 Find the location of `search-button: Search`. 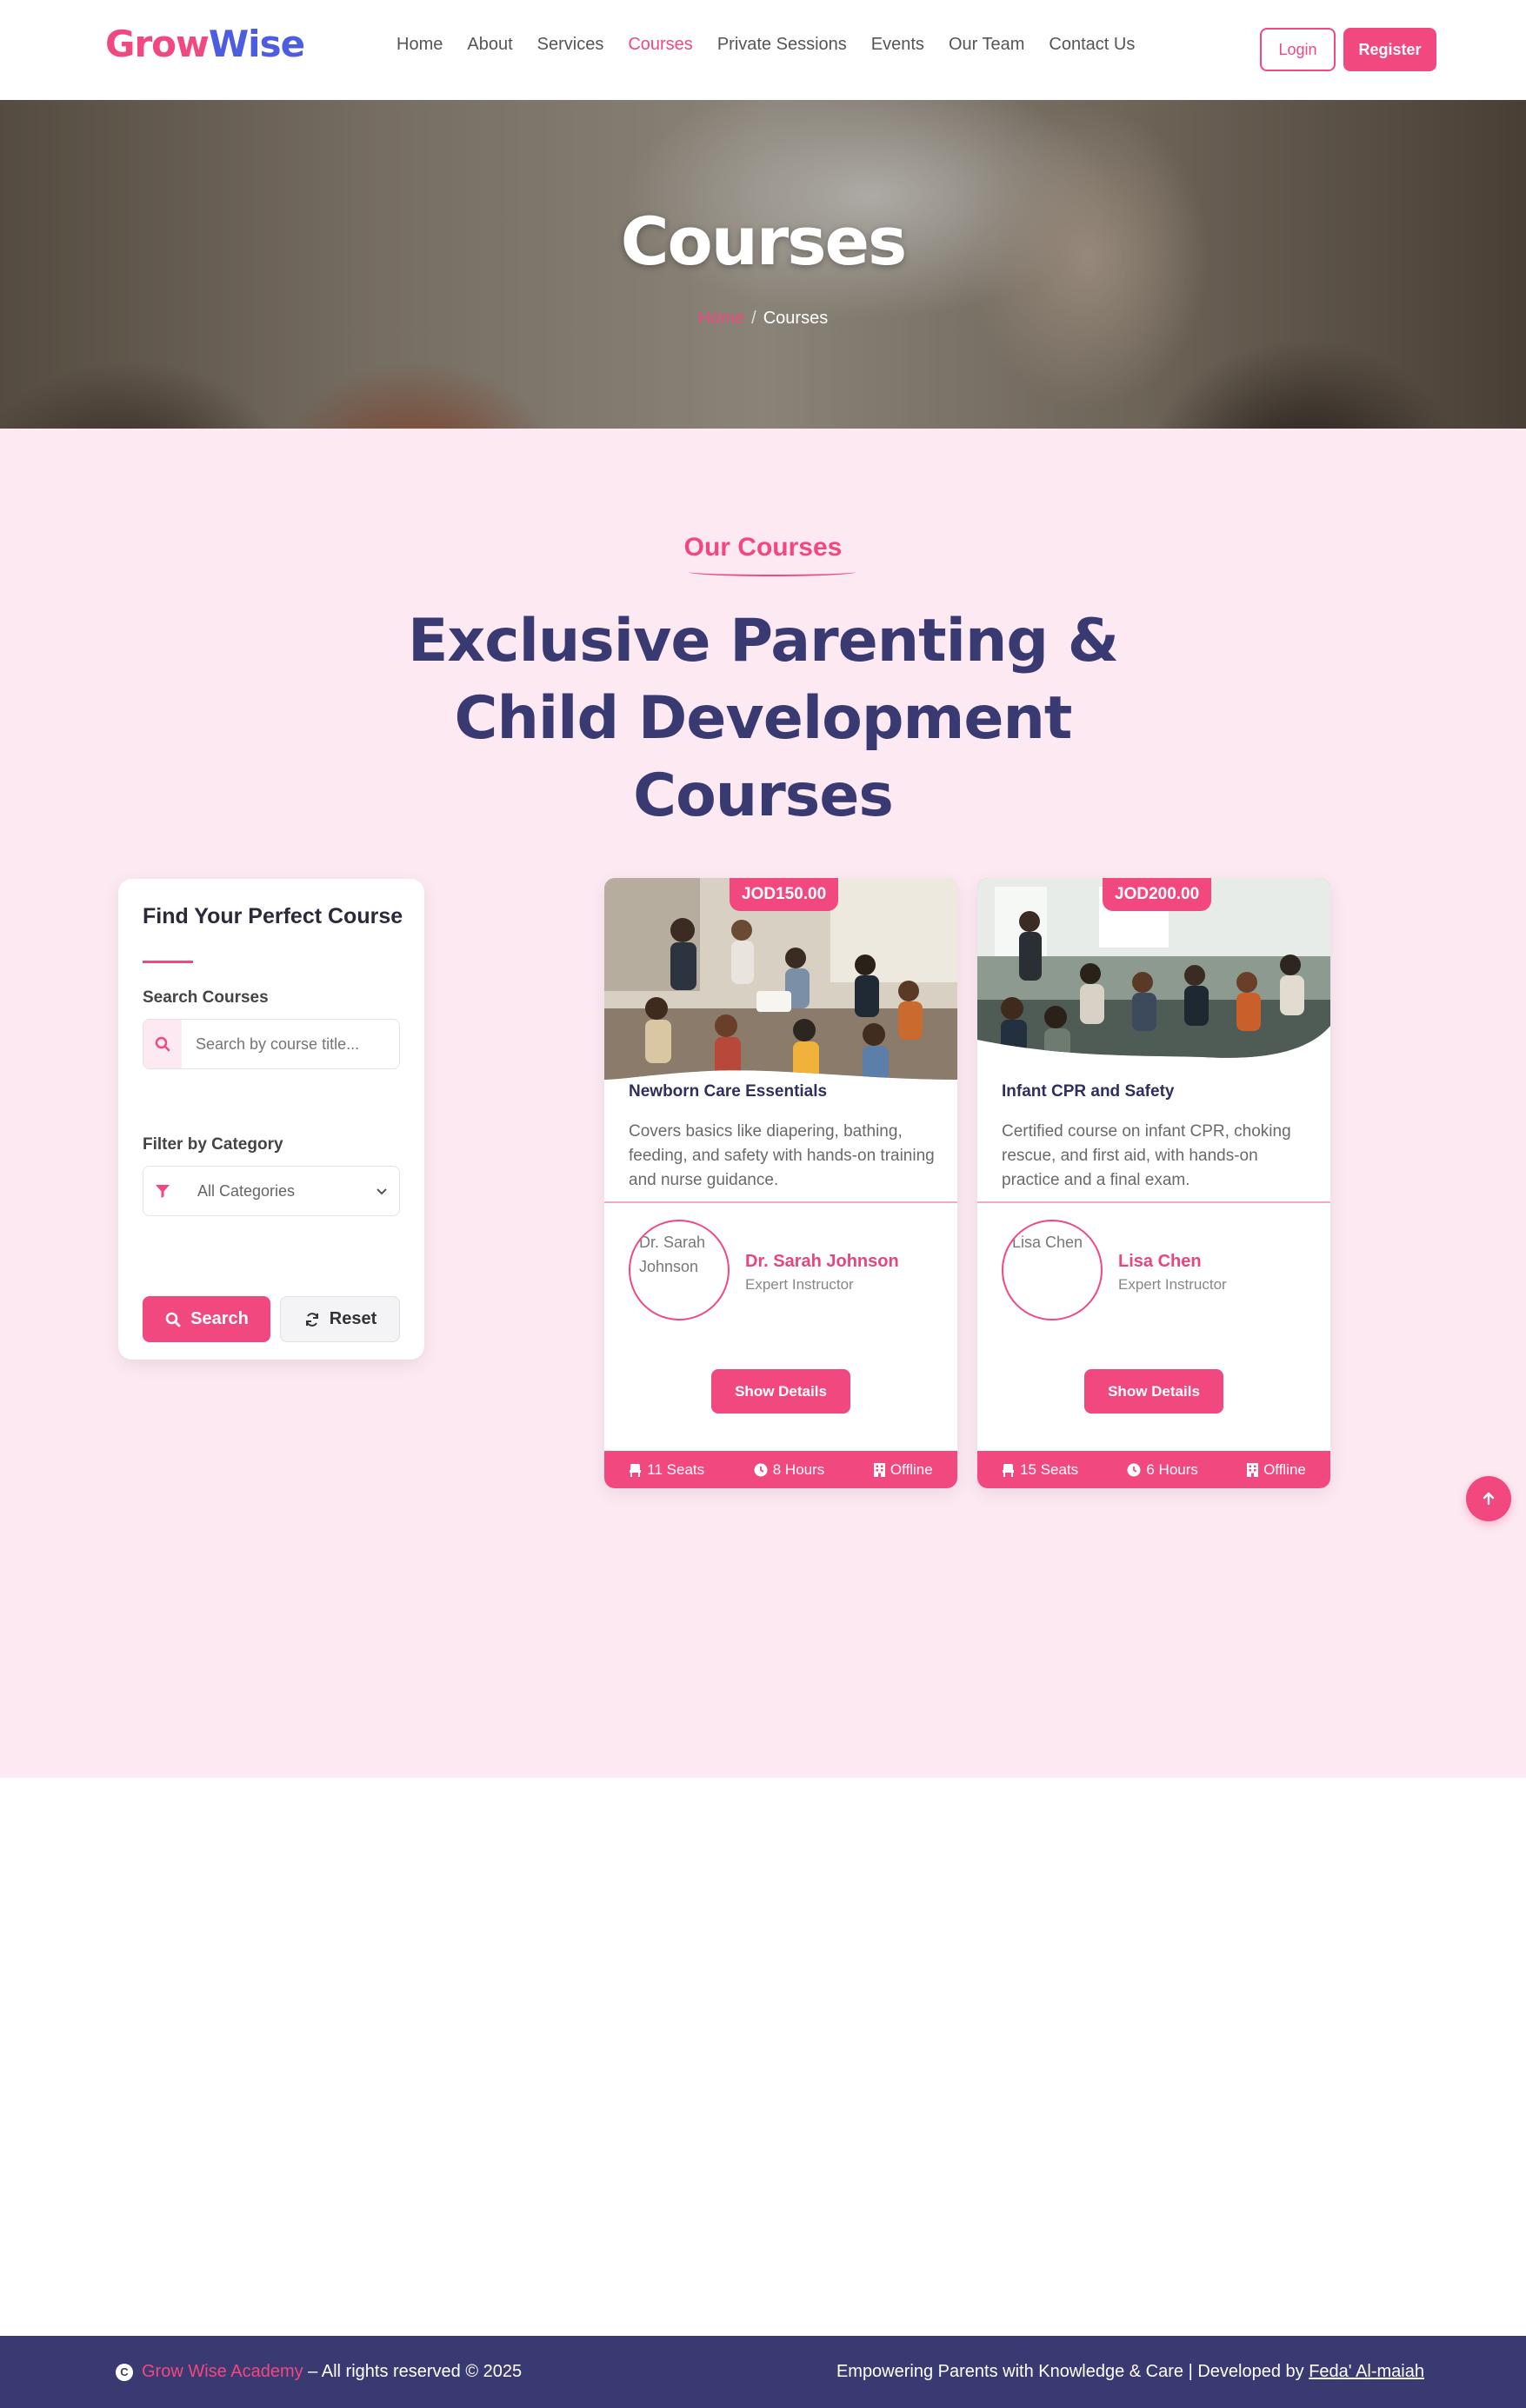

search-button: Search is located at coordinates (207, 1319).